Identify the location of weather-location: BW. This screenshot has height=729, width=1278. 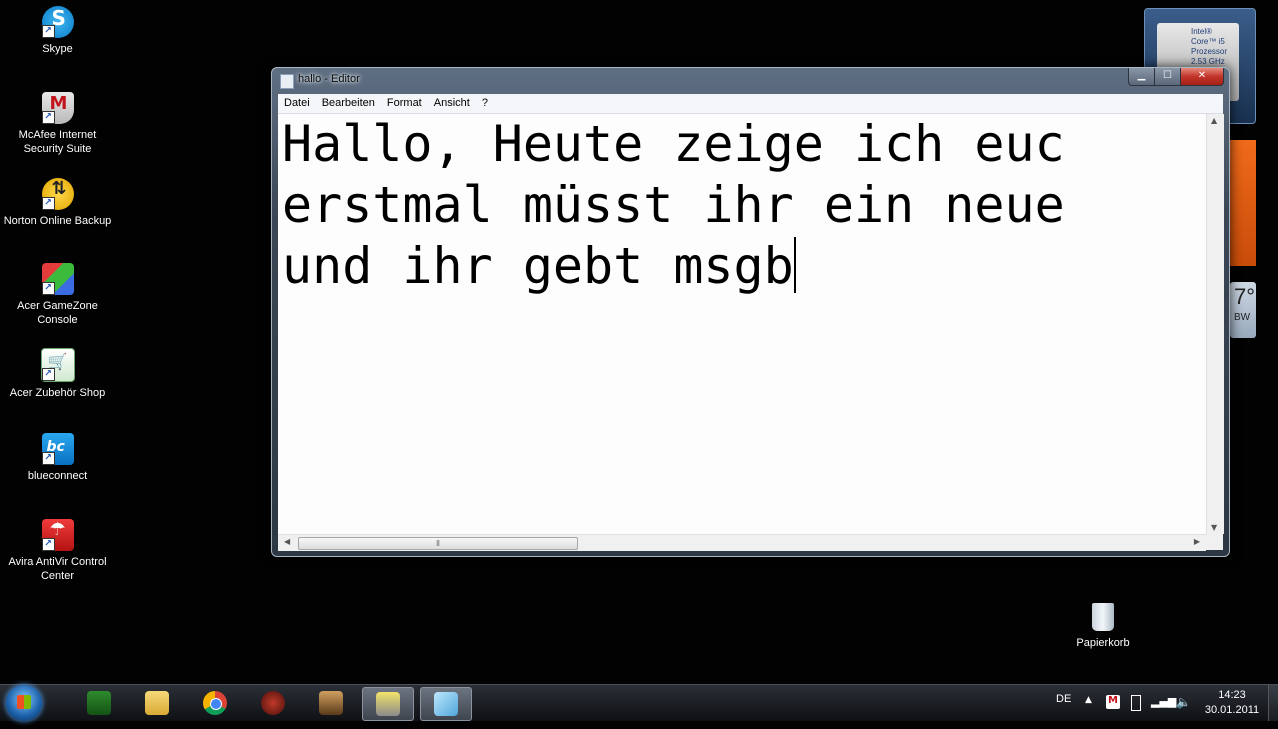
(1242, 317).